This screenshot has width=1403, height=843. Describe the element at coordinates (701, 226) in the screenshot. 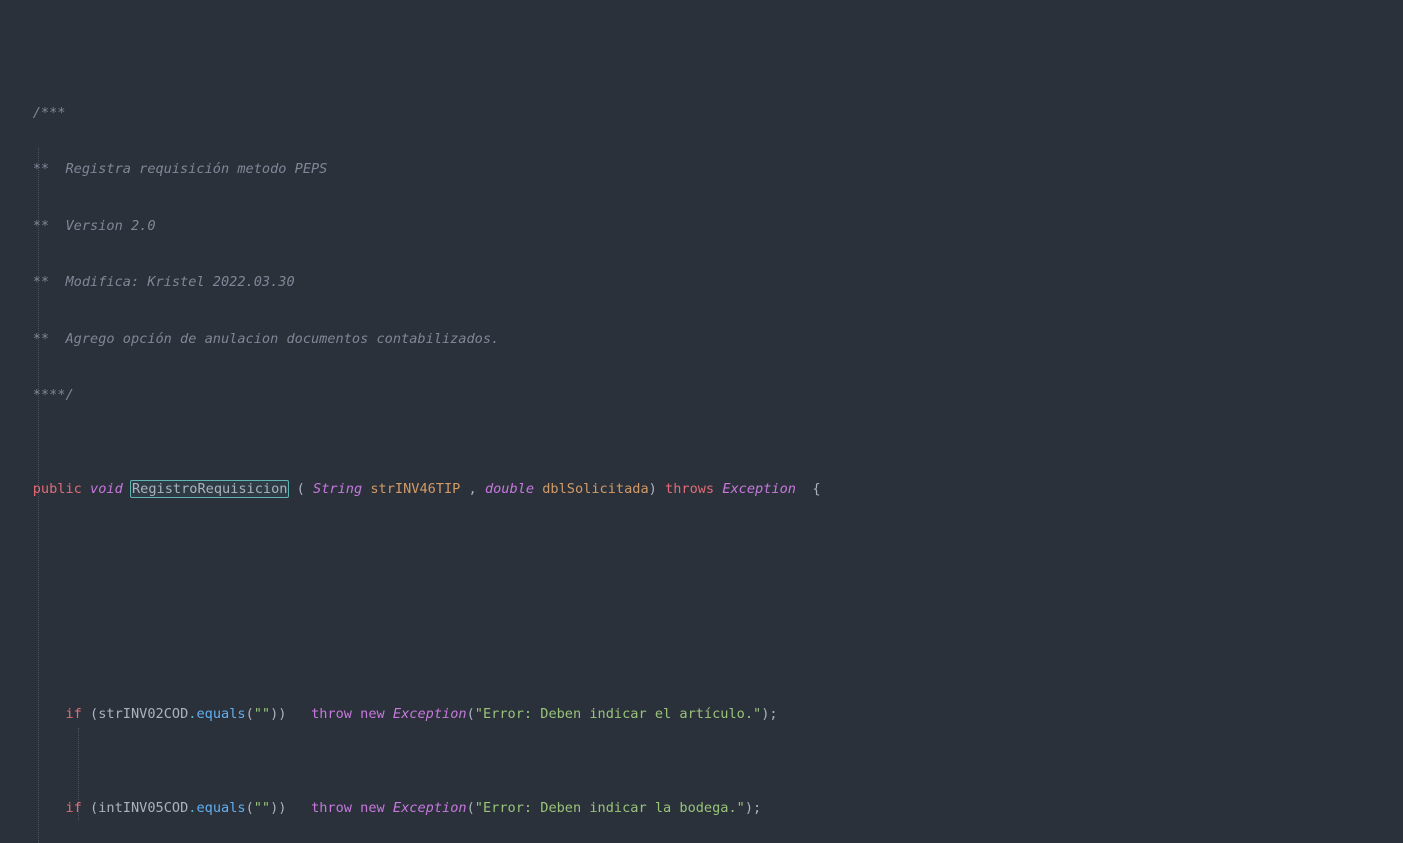

I see `code-line: ** Version 2.0` at that location.